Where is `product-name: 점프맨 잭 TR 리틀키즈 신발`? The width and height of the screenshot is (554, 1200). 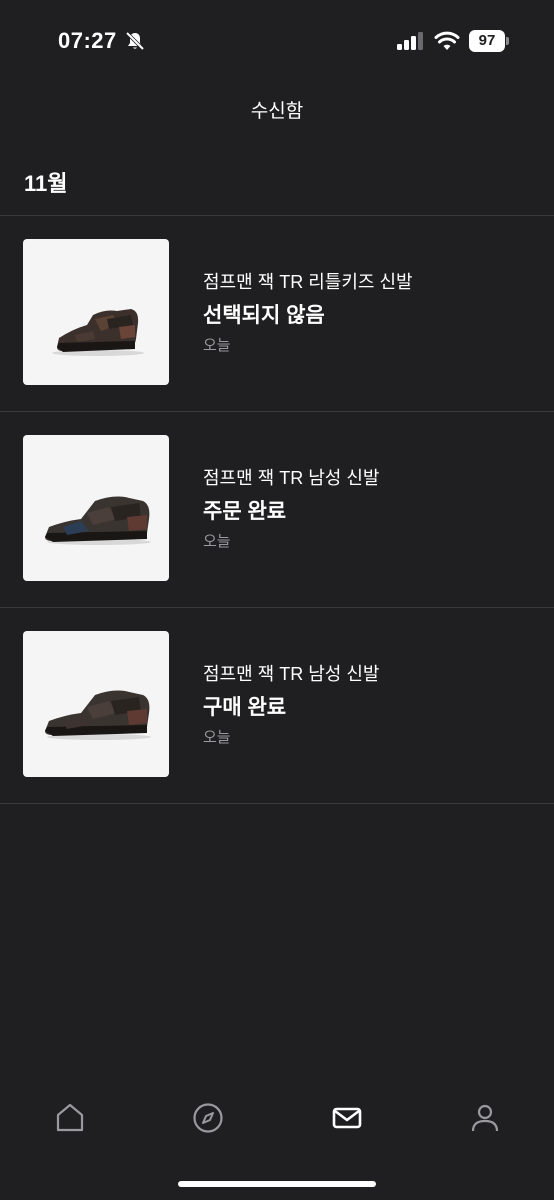 product-name: 점프맨 잭 TR 리틀키즈 신발 is located at coordinates (308, 282).